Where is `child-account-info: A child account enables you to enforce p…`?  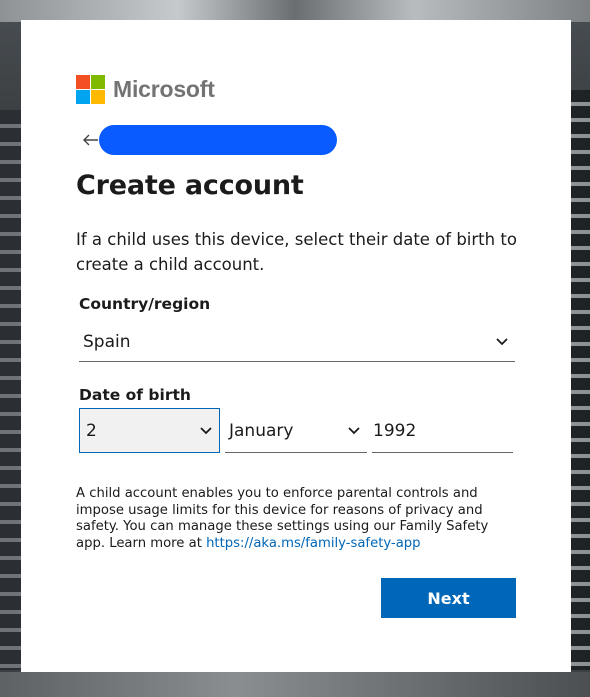 child-account-info: A child account enables you to enforce p… is located at coordinates (286, 519).